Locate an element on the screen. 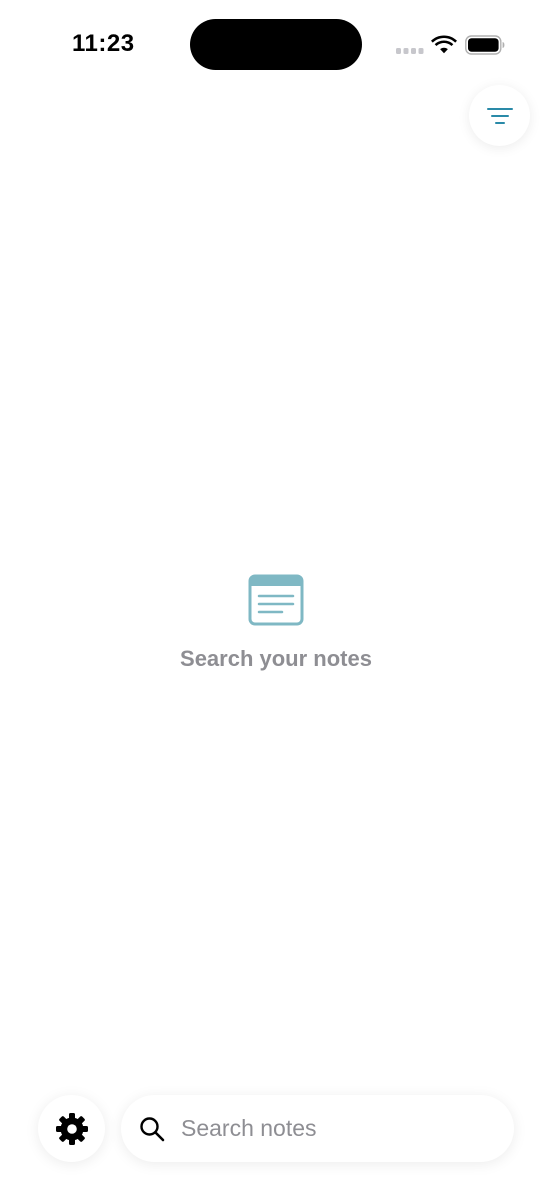 This screenshot has width=552, height=1200. gear-icon is located at coordinates (71, 1128).